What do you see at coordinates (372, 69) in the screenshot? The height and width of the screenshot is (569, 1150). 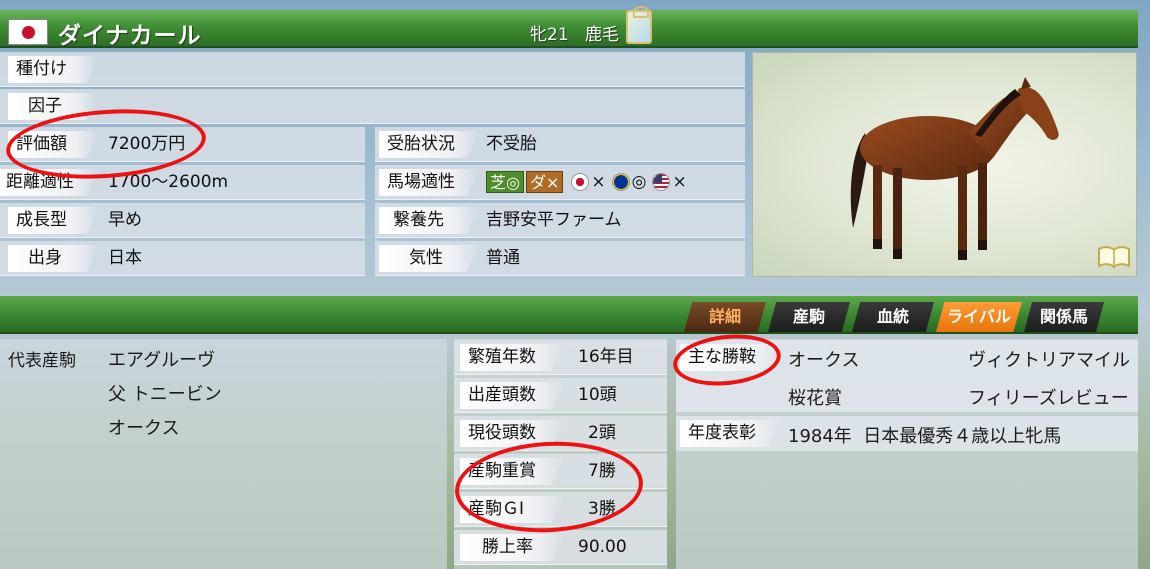 I see `info-row-breeding: 種付け` at bounding box center [372, 69].